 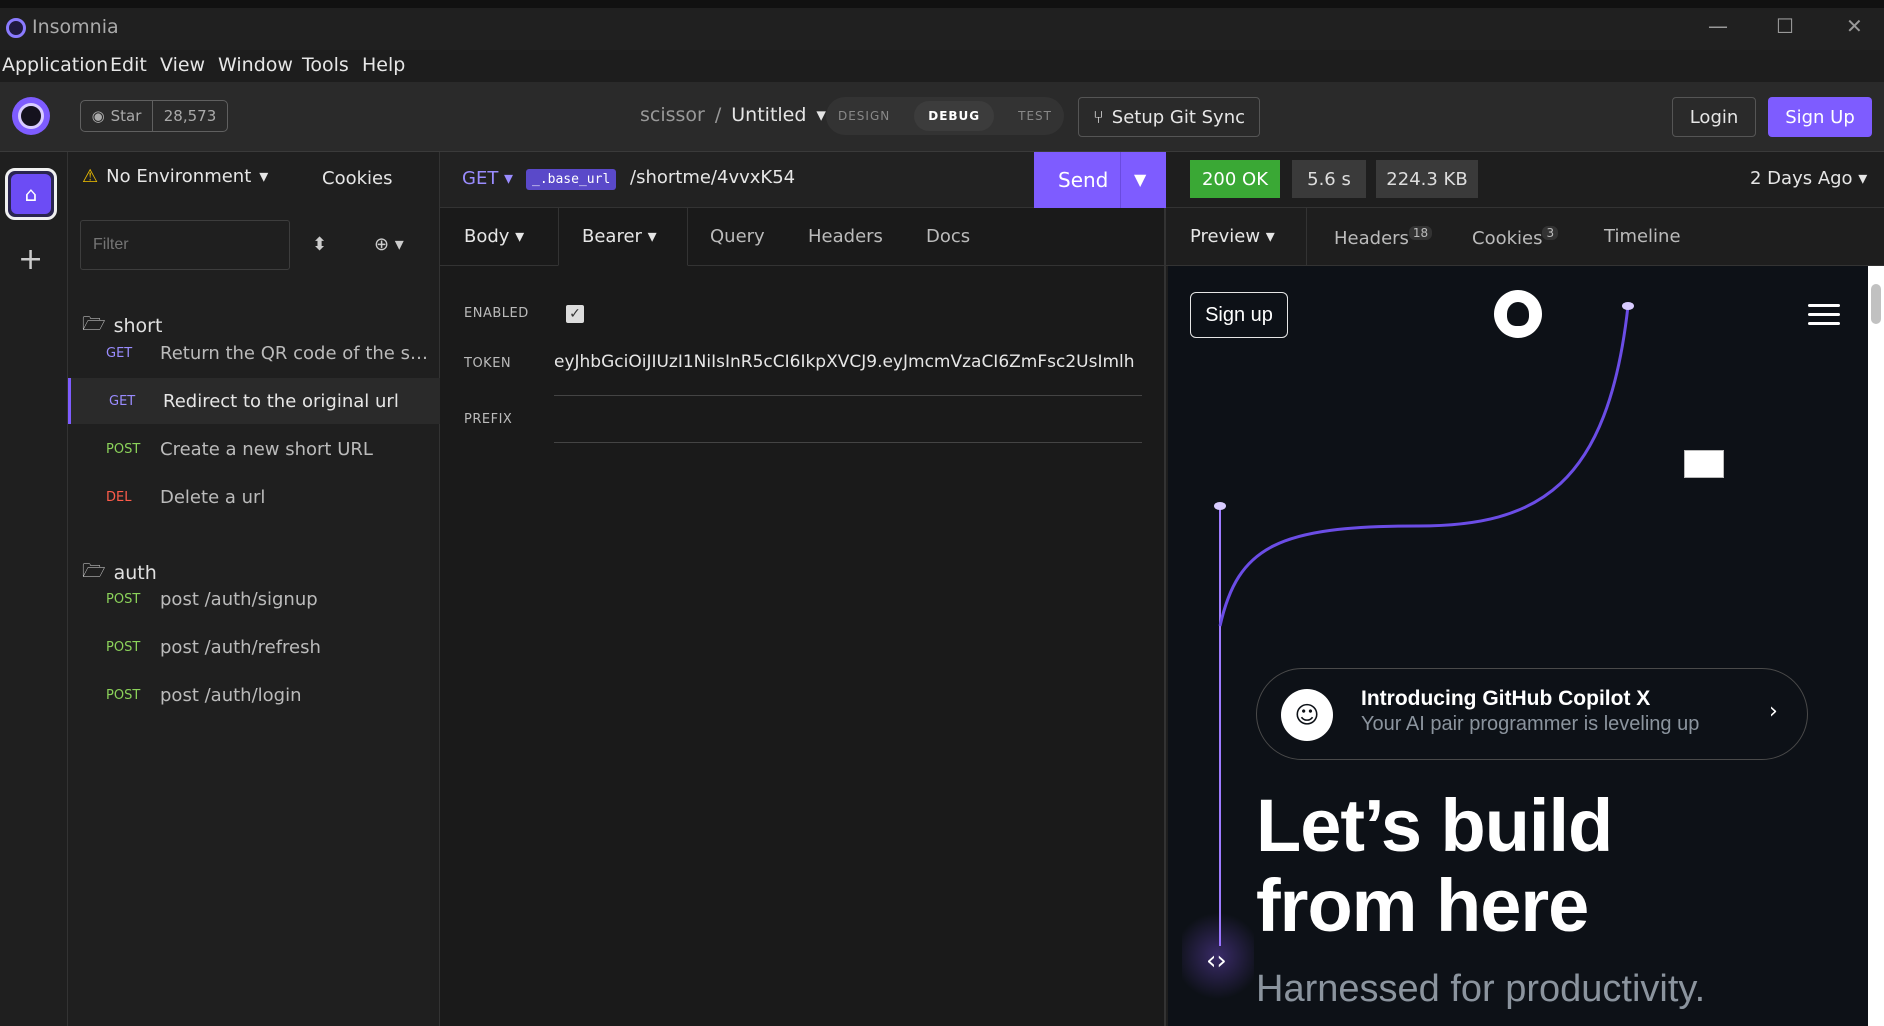 I want to click on cookies-count: 3, so click(x=1550, y=233).